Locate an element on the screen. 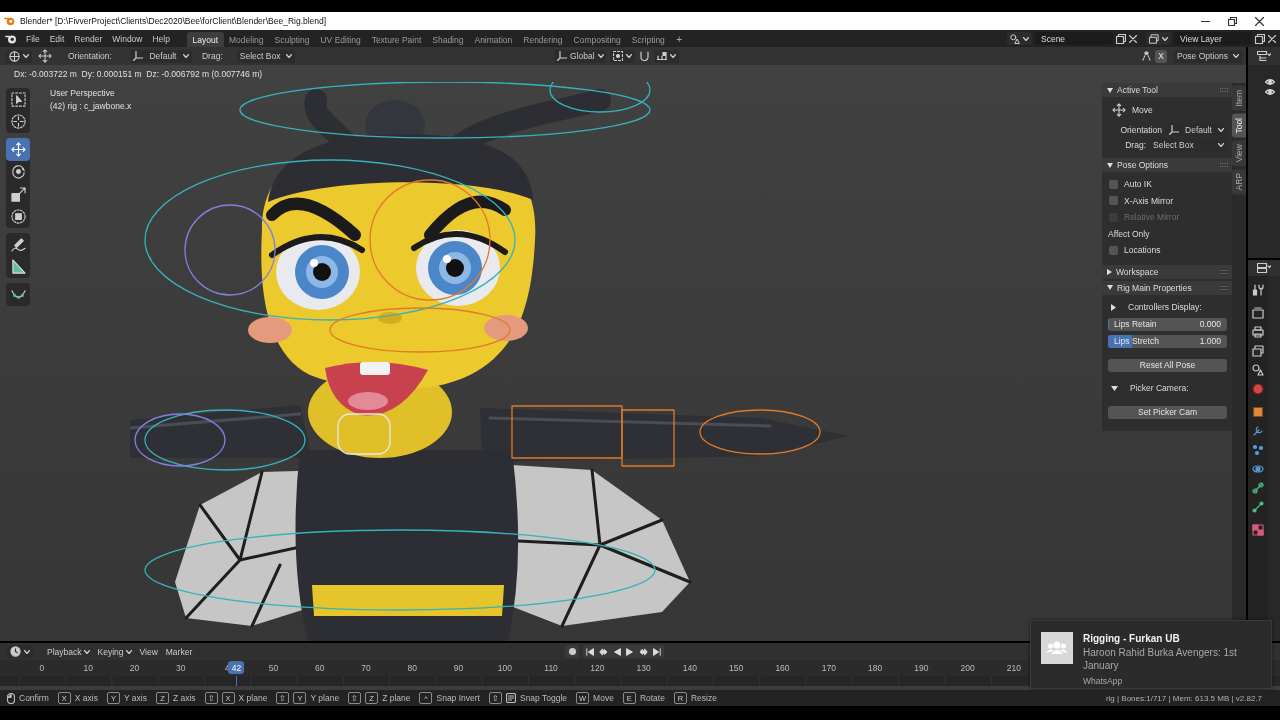  workspace-tab: Texture Paint is located at coordinates (396, 39).